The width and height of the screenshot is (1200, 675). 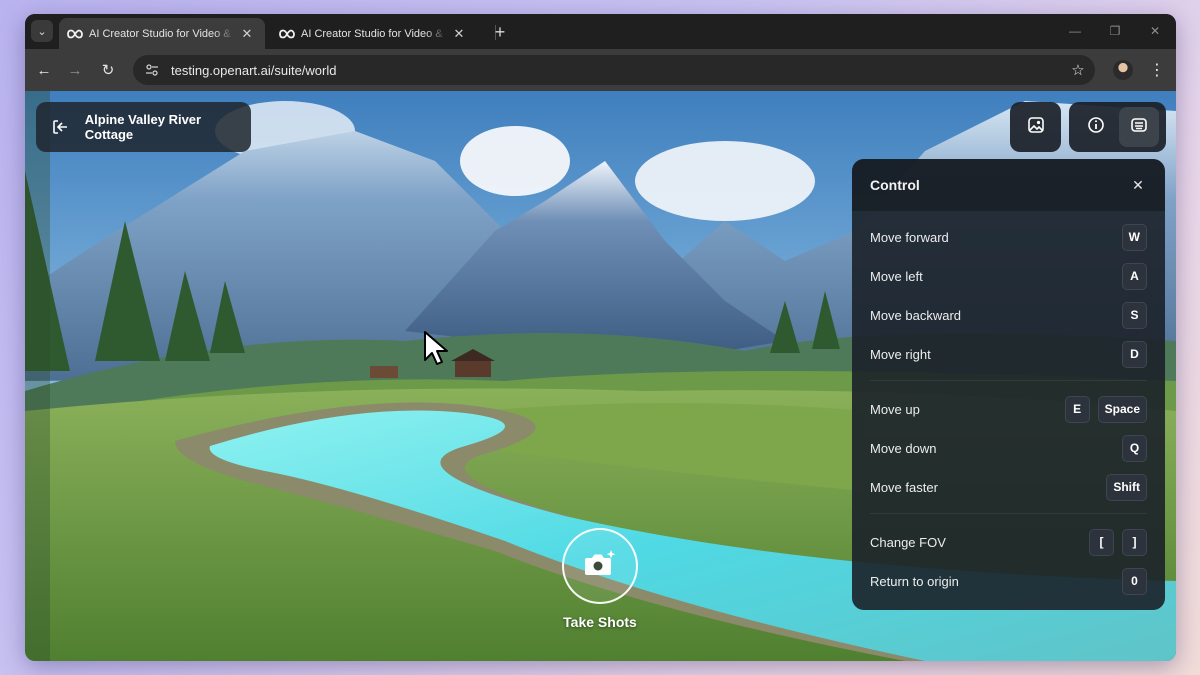 I want to click on more-vertical-icon: ⋮, so click(x=1157, y=70).